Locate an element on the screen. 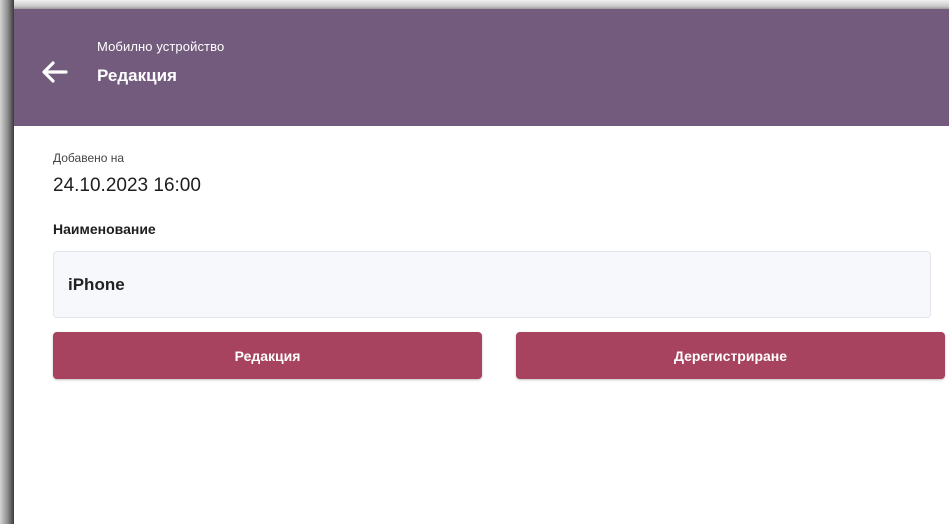  back-button is located at coordinates (55, 72).